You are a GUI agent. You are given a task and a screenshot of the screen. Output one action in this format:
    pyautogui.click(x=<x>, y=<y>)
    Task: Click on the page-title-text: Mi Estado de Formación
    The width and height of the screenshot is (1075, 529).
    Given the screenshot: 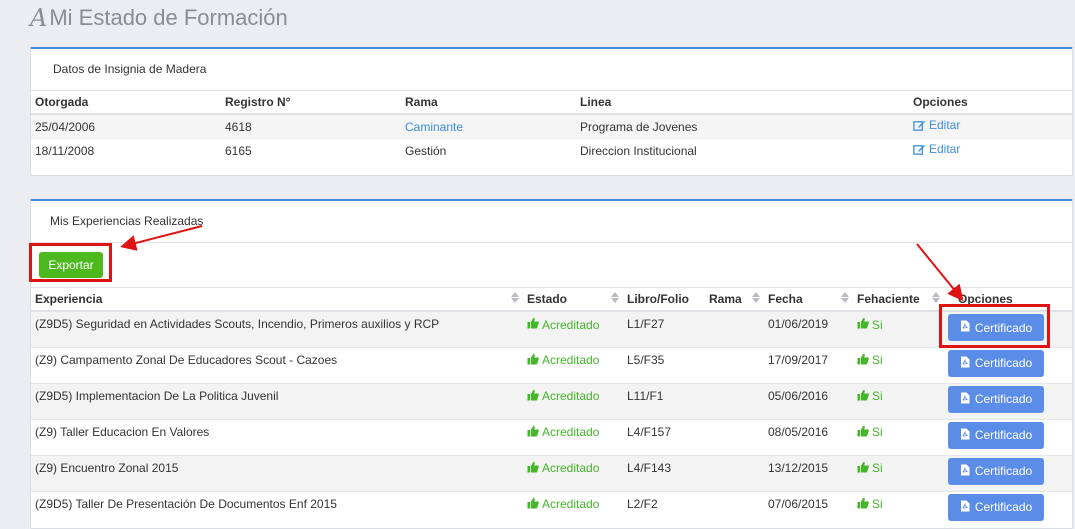 What is the action you would take?
    pyautogui.click(x=168, y=17)
    